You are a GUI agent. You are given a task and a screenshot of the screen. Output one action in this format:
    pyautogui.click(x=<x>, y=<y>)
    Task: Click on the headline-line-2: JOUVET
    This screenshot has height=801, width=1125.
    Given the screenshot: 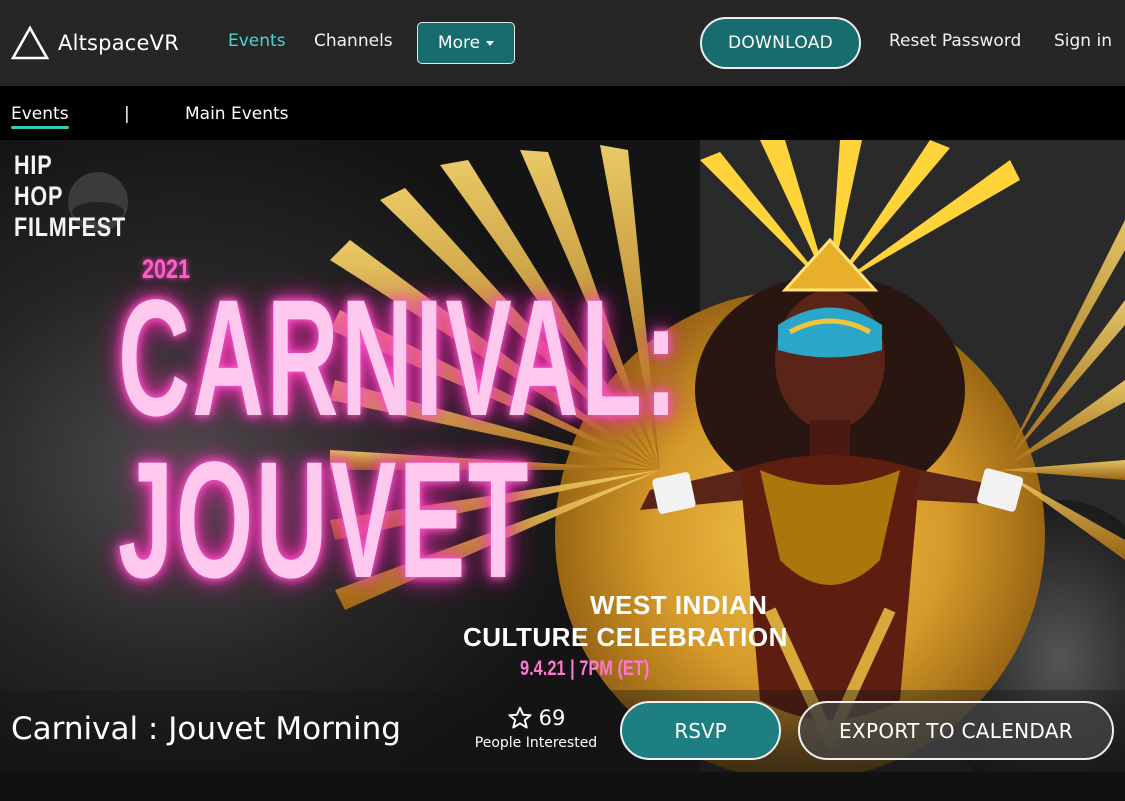 What is the action you would take?
    pyautogui.click(x=324, y=520)
    